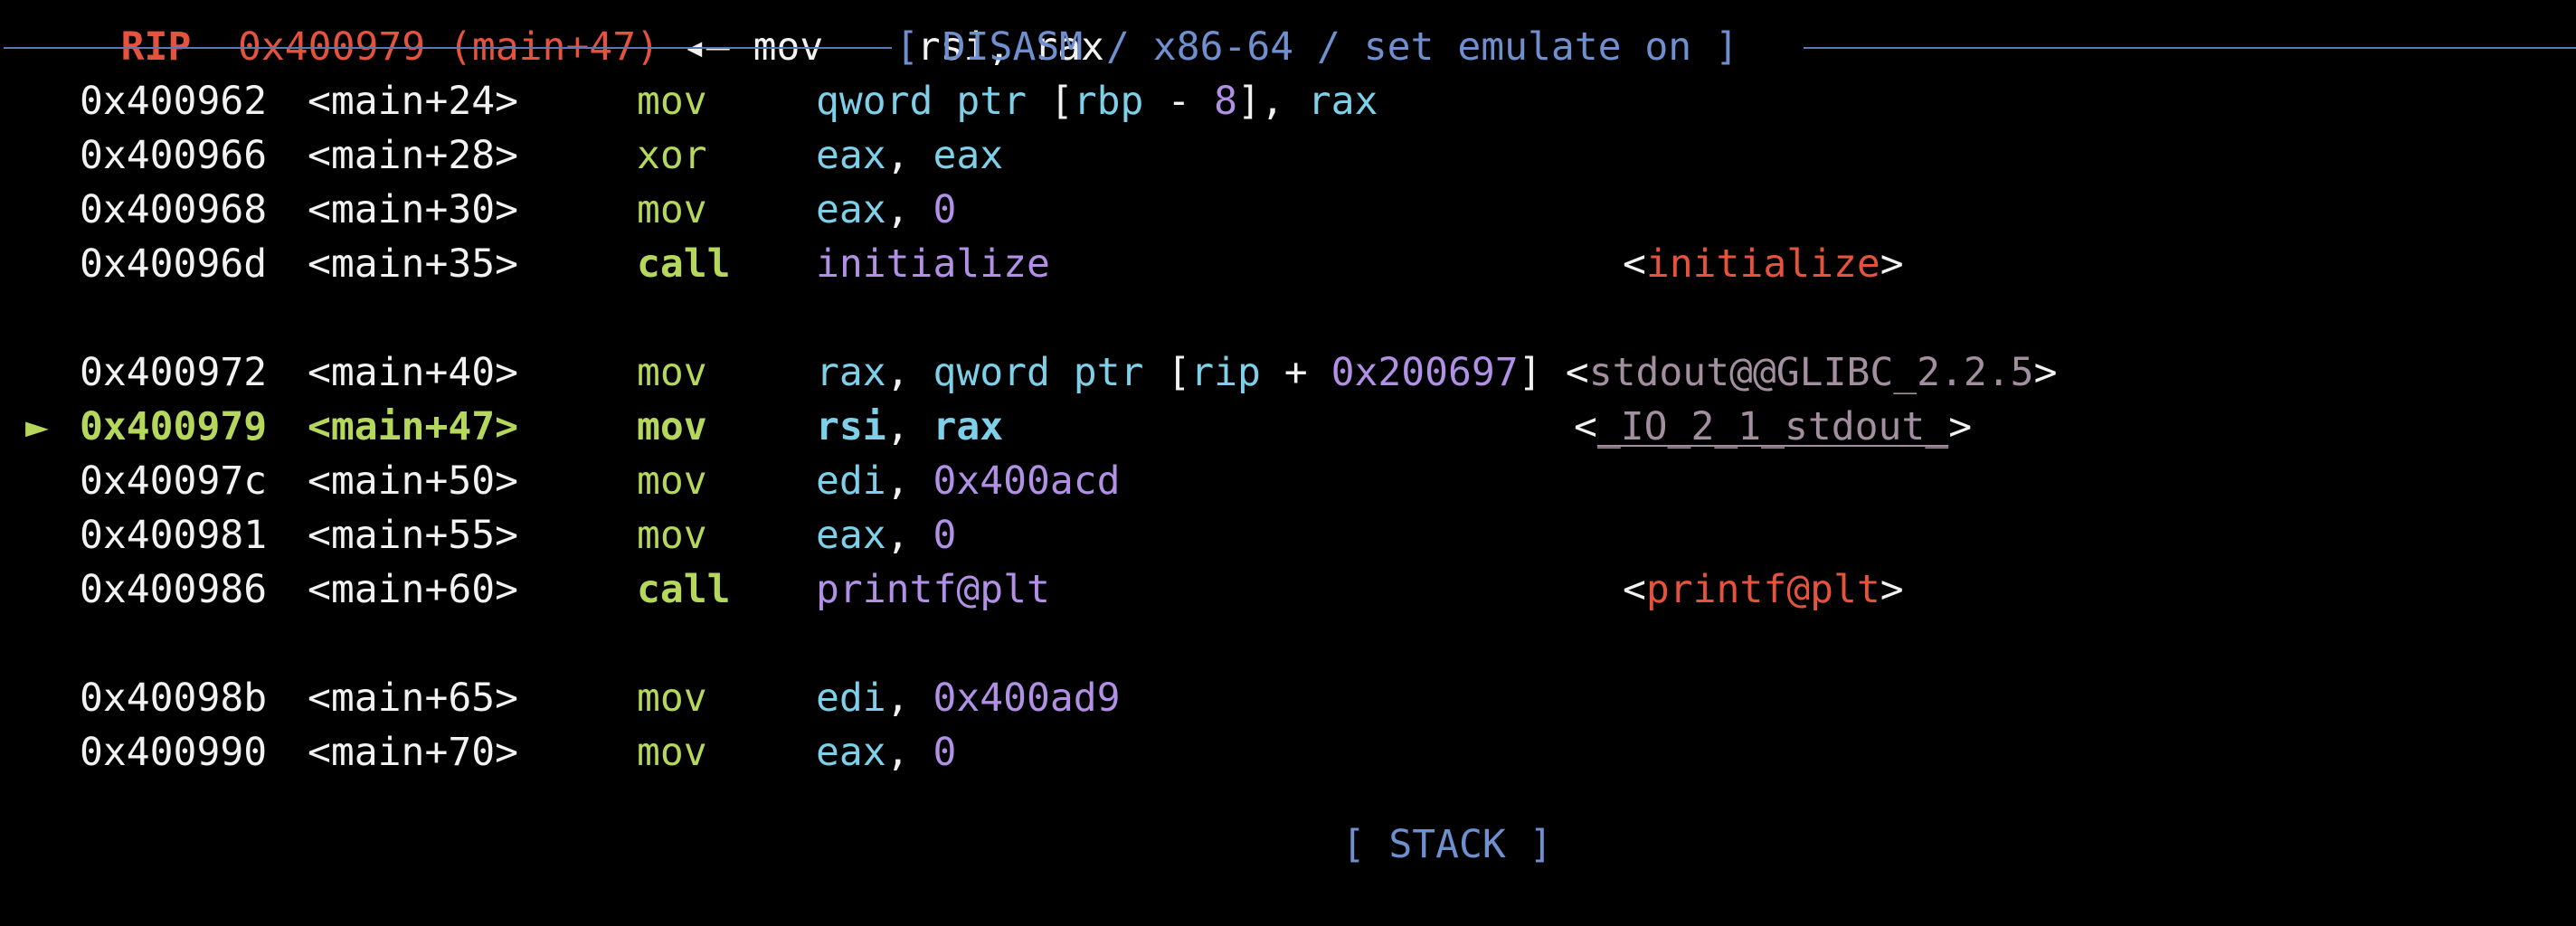 The image size is (2576, 926). I want to click on instruction-symbol: <main+55>, so click(413, 535).